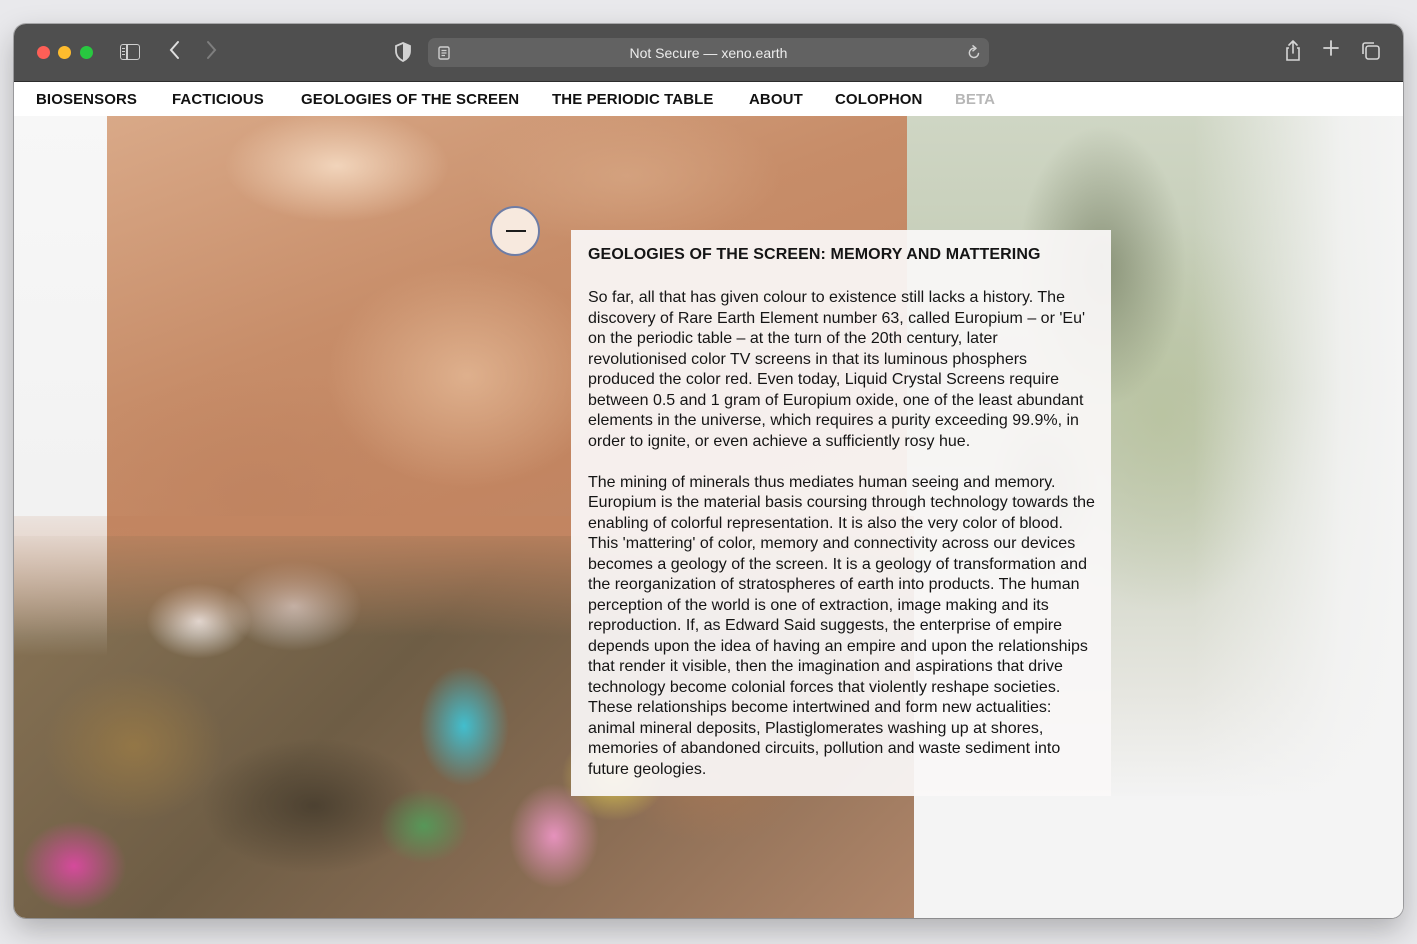 The width and height of the screenshot is (1417, 944). I want to click on address-text: Not Secure — xeno.earth, so click(708, 53).